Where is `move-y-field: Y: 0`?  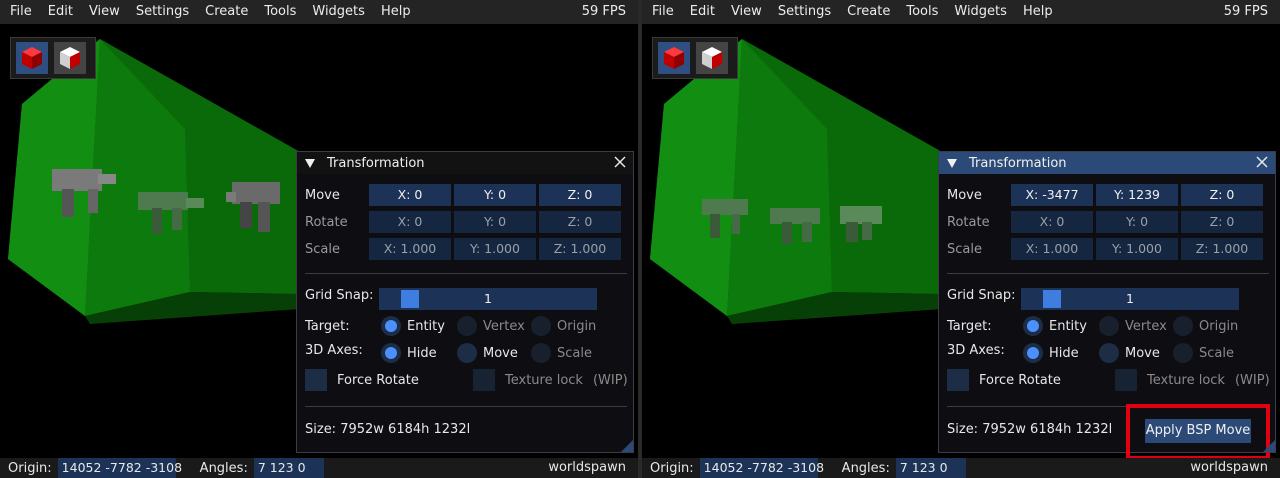
move-y-field: Y: 0 is located at coordinates (495, 195).